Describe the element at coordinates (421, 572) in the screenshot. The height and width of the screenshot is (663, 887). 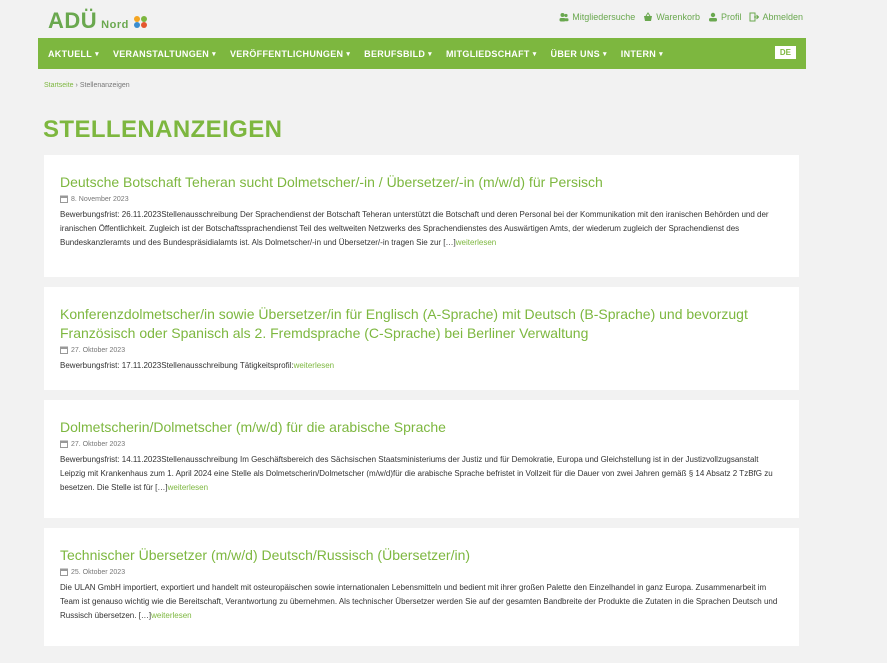
I see `post-date: 25. Oktober 2023` at that location.